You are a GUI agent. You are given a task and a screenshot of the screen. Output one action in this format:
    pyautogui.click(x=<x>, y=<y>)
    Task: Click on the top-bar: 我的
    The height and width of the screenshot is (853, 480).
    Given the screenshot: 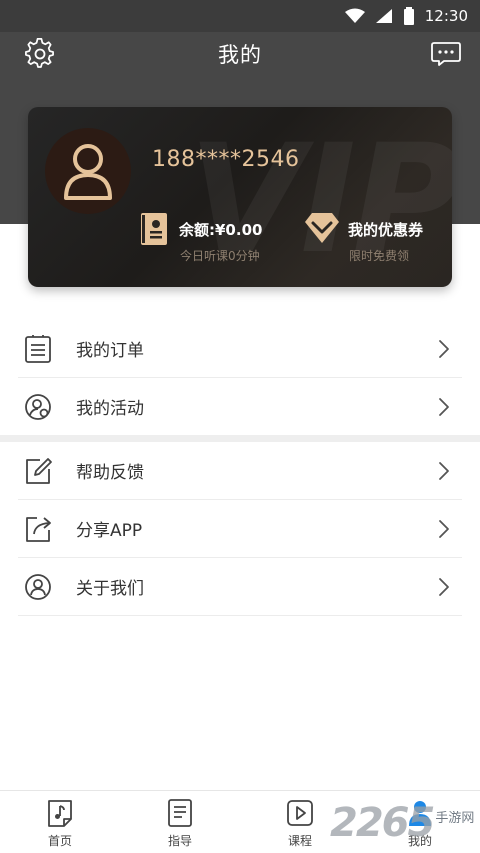 What is the action you would take?
    pyautogui.click(x=240, y=54)
    